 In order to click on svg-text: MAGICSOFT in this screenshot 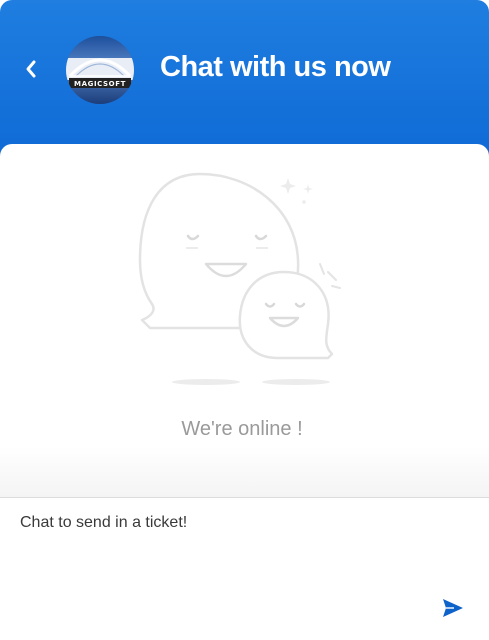, I will do `click(100, 84)`.